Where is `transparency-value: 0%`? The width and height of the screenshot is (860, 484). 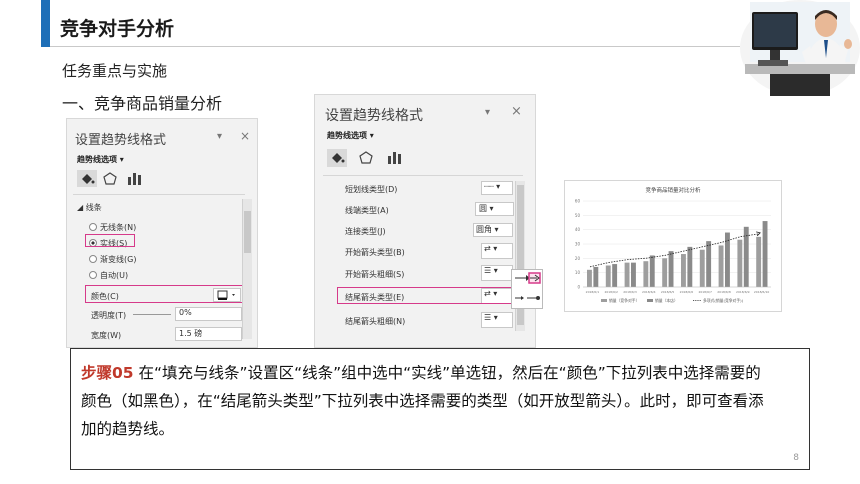
transparency-value: 0% is located at coordinates (185, 312).